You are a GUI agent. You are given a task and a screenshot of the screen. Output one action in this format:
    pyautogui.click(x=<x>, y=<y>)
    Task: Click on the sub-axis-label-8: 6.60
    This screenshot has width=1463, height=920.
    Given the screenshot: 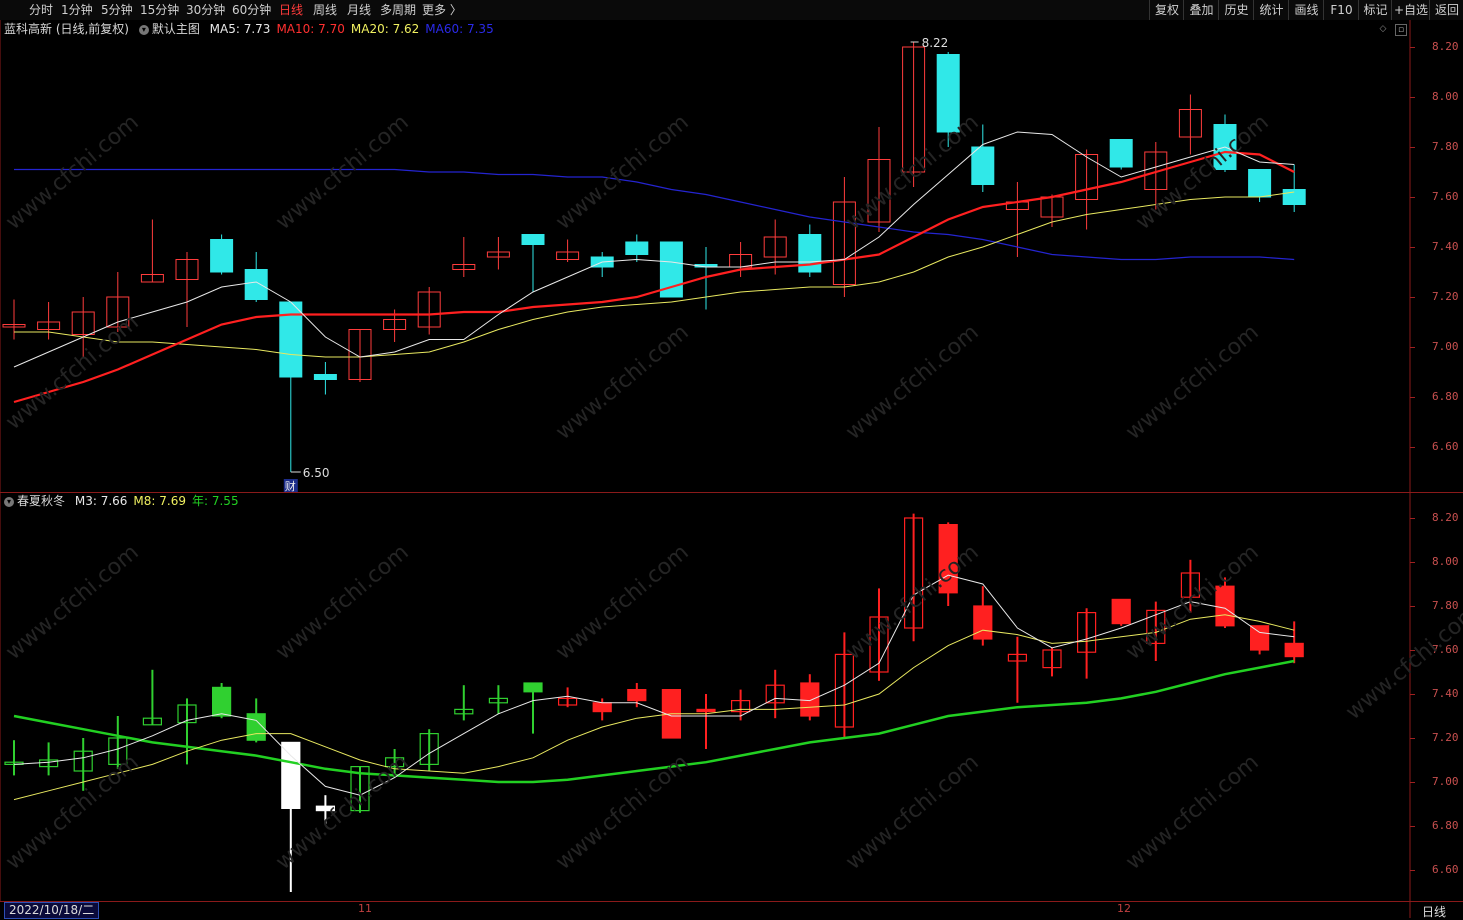 What is the action you would take?
    pyautogui.click(x=1445, y=869)
    